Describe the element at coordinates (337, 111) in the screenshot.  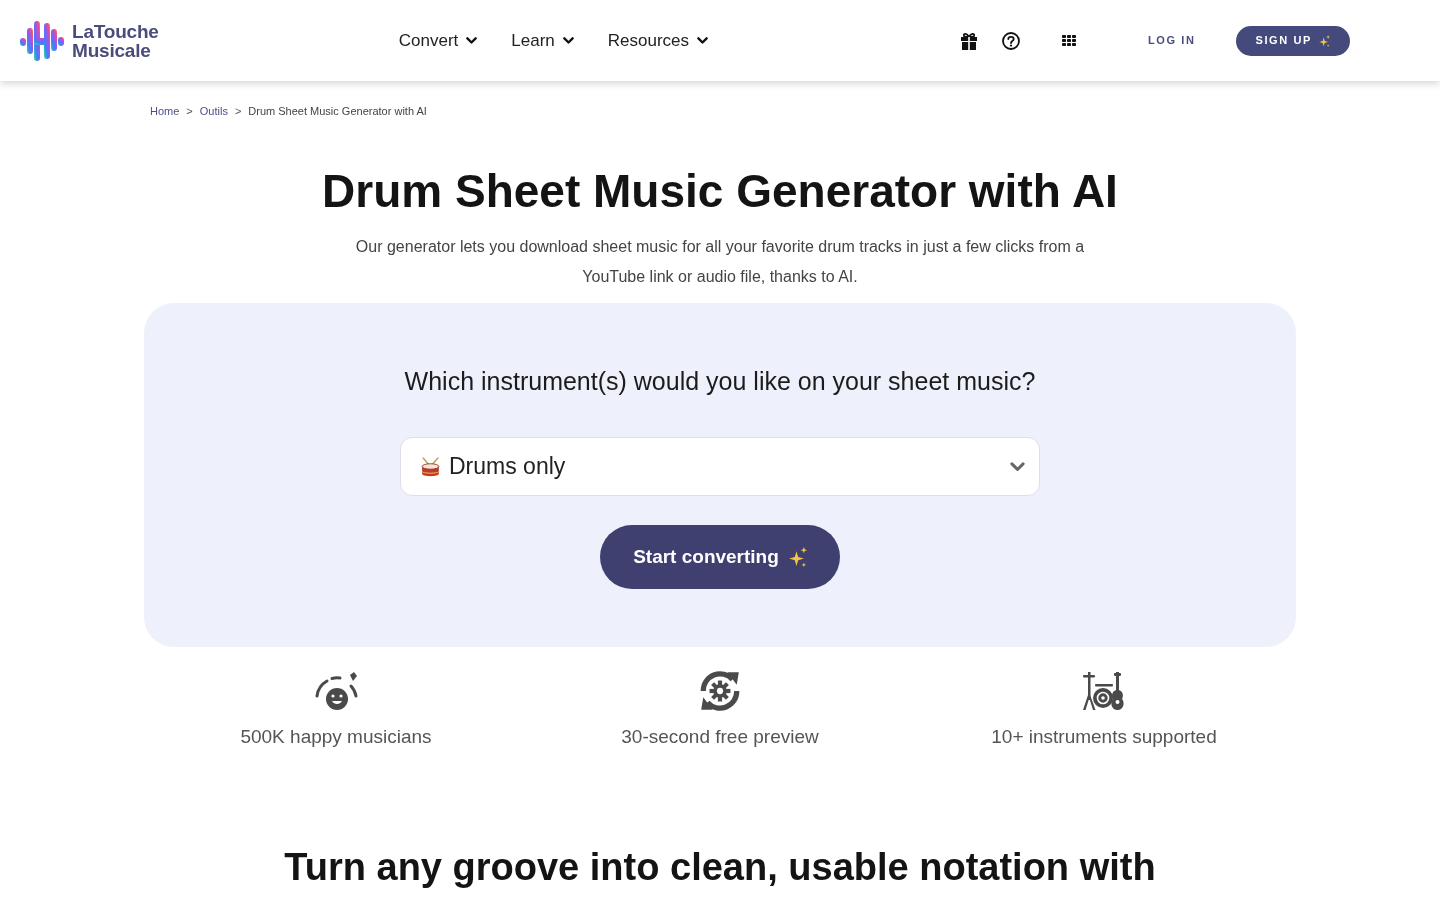
I see `breadcrumb-current: Drum Sheet Music Generator with AI` at that location.